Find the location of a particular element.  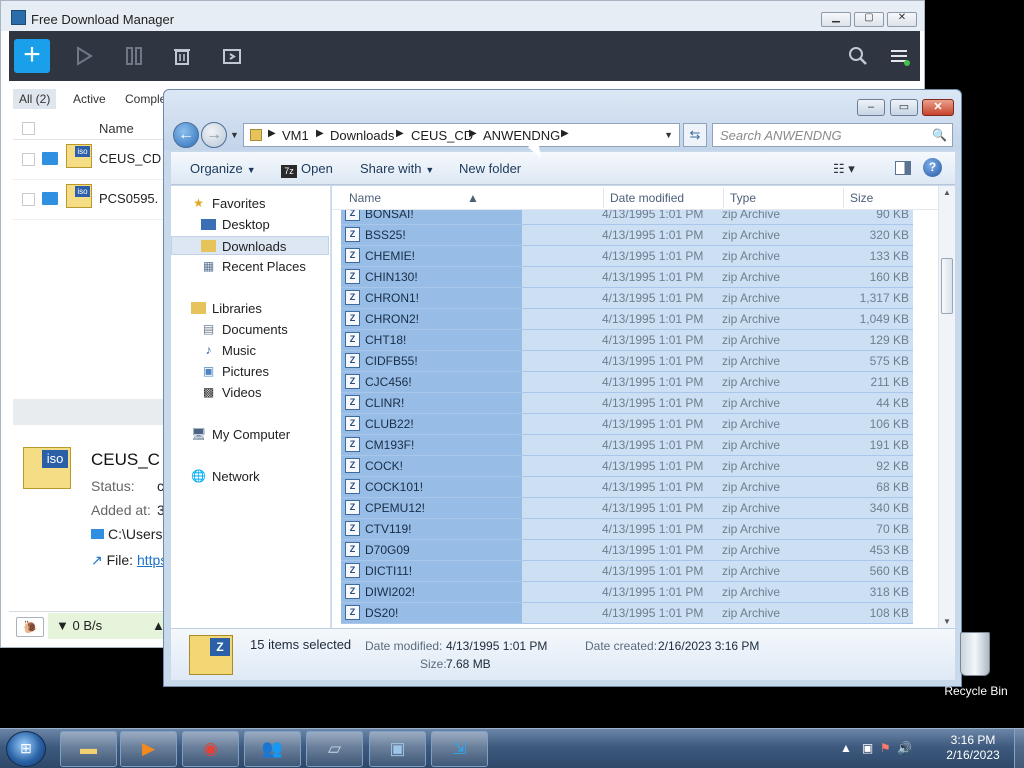

nav-downloads: Downloads is located at coordinates (250, 245).